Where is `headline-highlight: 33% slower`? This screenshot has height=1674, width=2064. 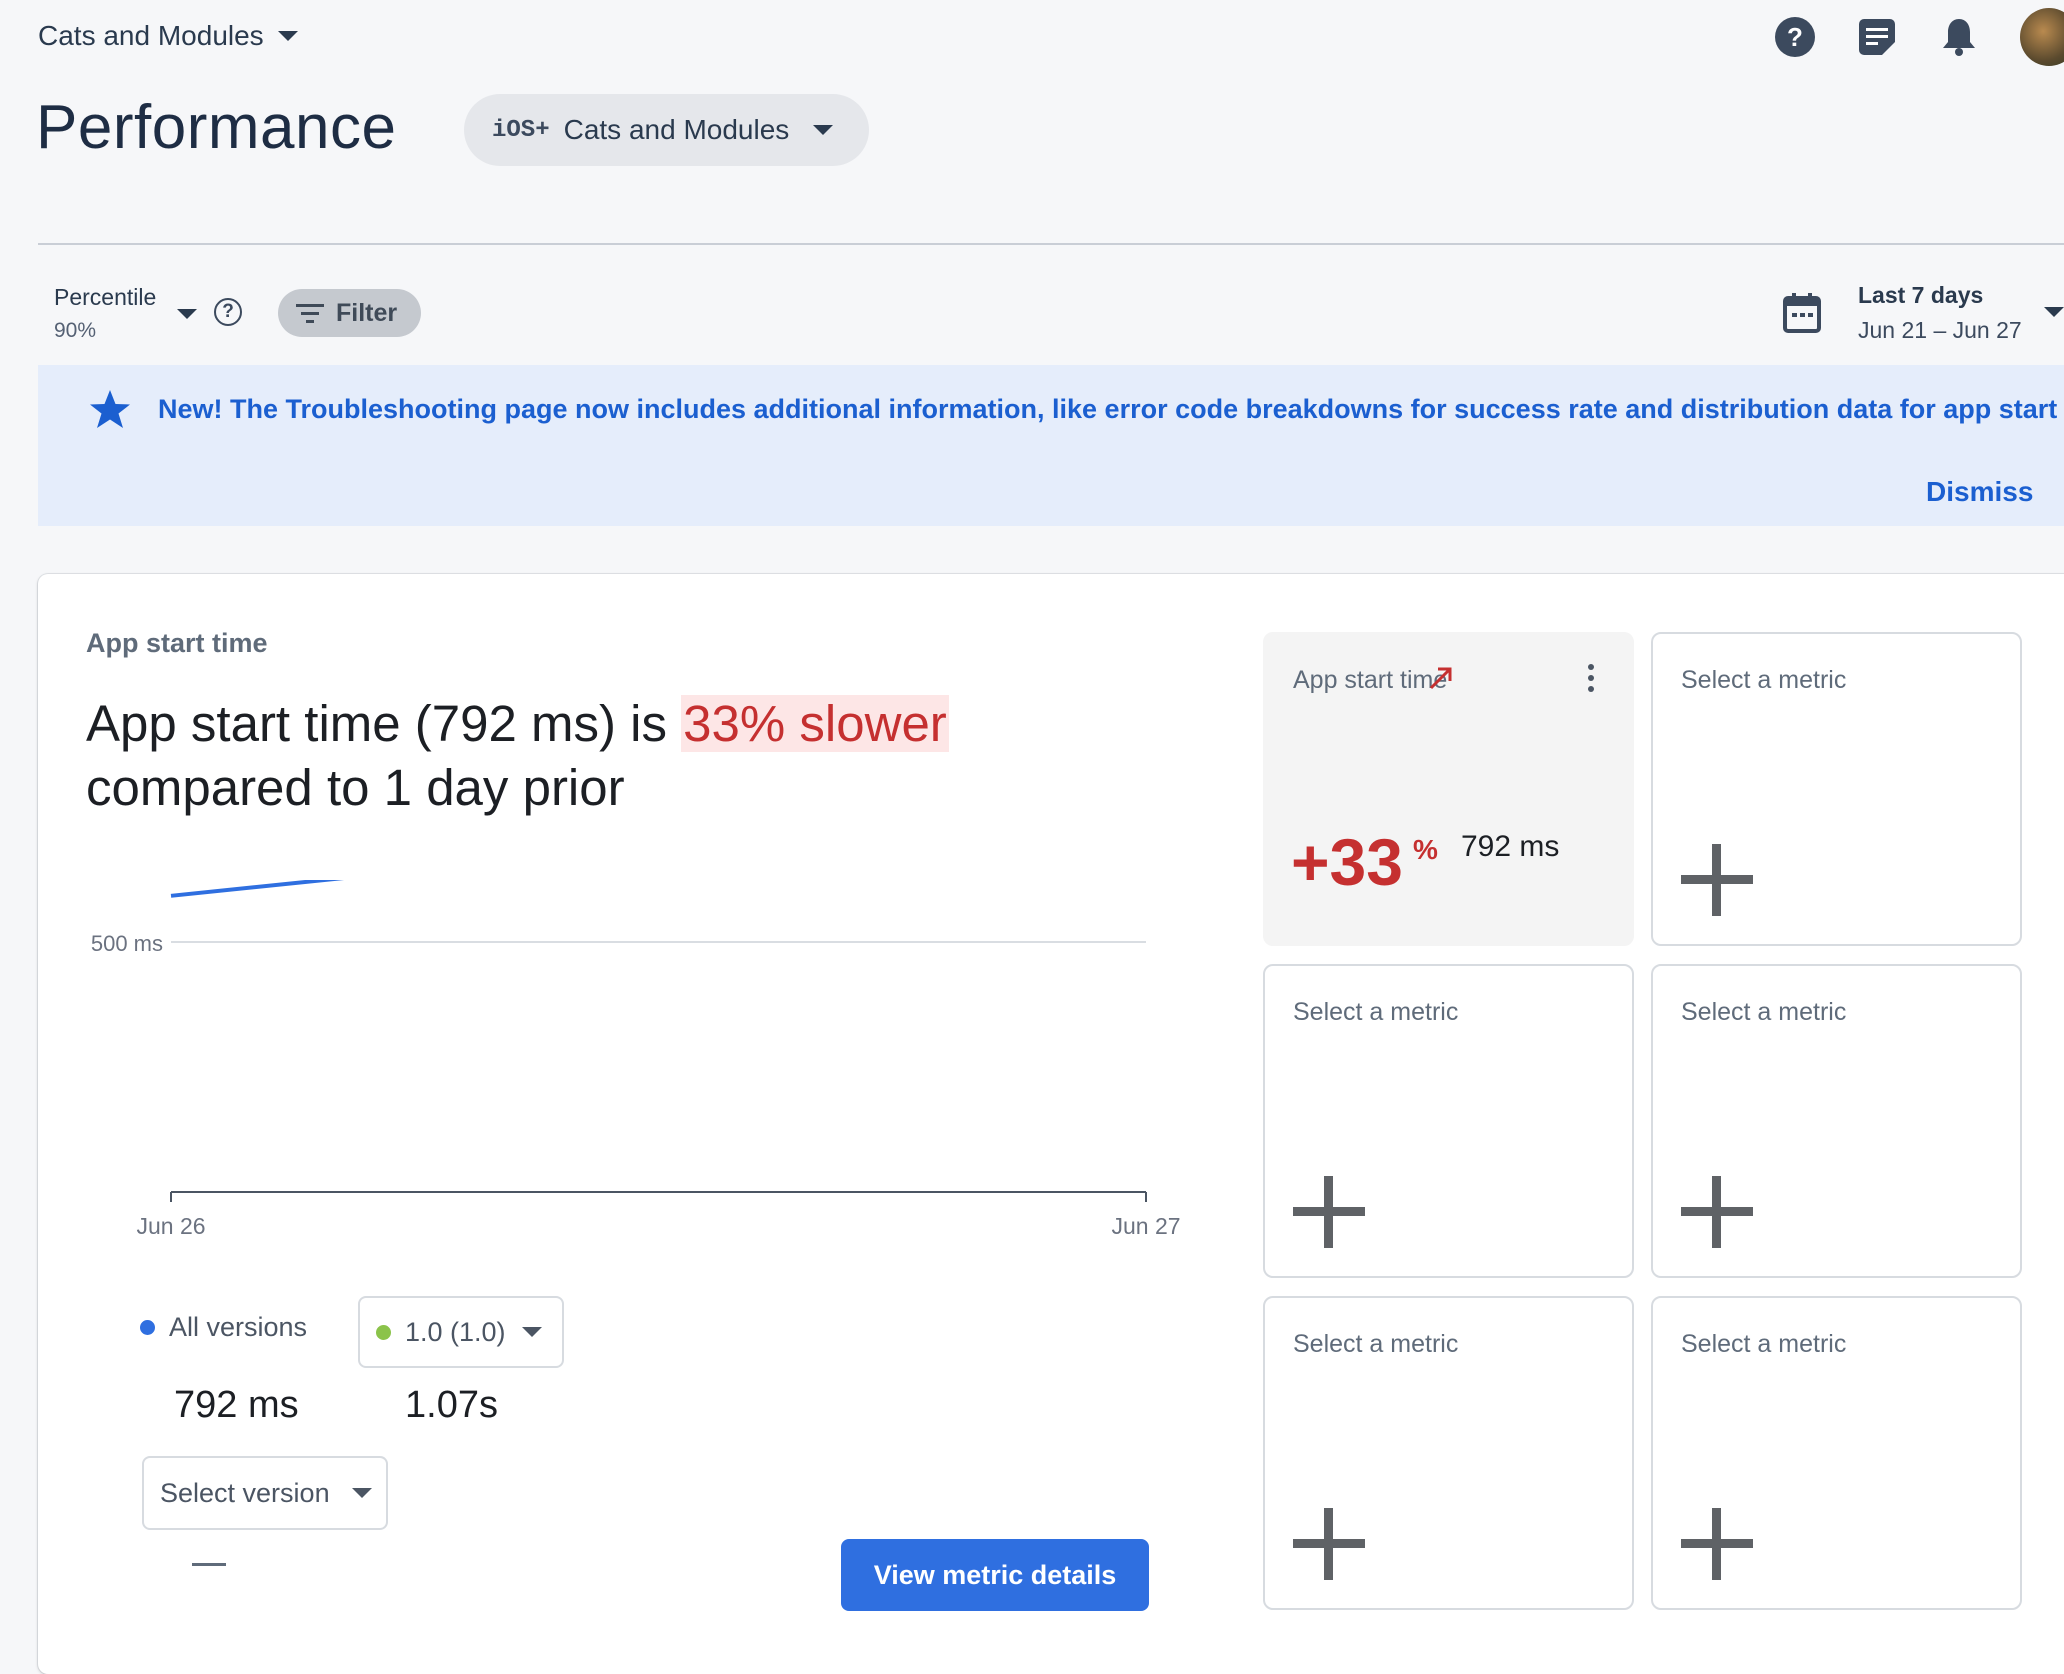 headline-highlight: 33% slower is located at coordinates (815, 723).